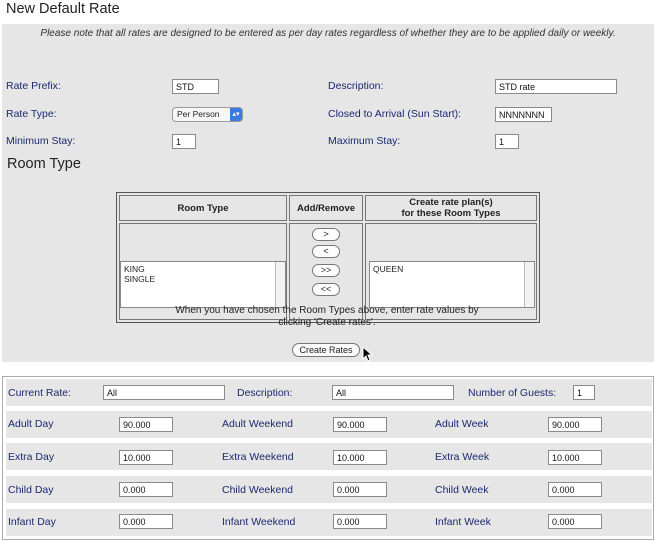 Image resolution: width=658 pixels, height=545 pixels. Describe the element at coordinates (360, 521) in the screenshot. I see `infant-weekend-input` at that location.